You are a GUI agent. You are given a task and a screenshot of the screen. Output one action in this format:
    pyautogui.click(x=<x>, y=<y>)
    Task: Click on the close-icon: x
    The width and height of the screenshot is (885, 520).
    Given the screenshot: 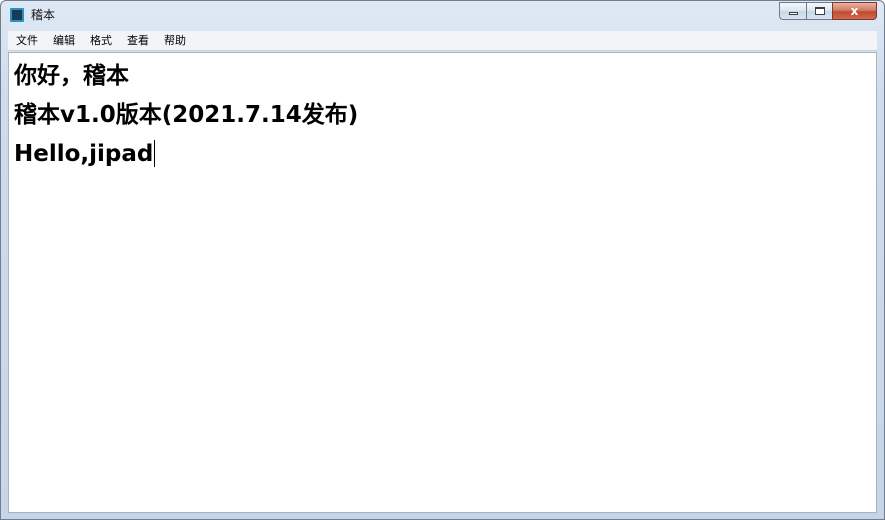 What is the action you would take?
    pyautogui.click(x=854, y=11)
    